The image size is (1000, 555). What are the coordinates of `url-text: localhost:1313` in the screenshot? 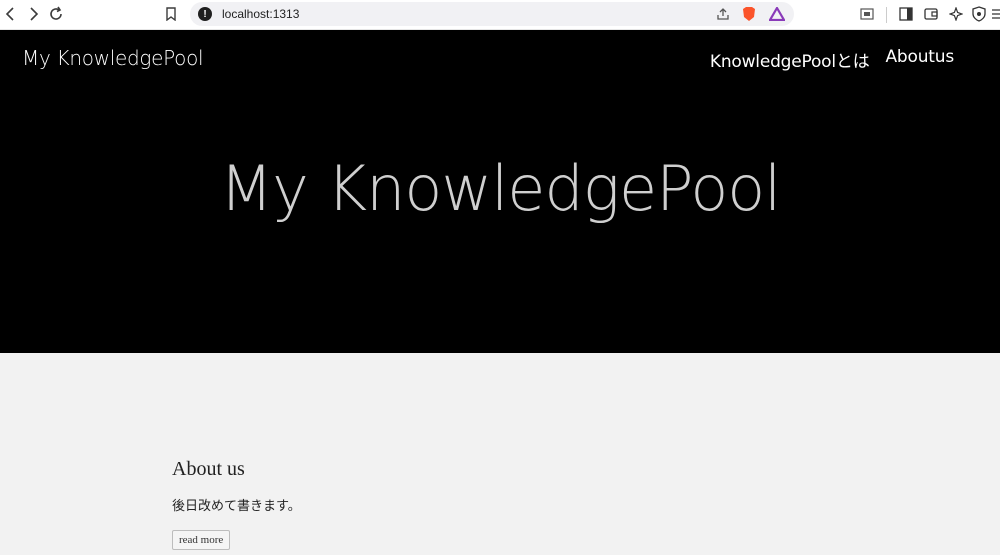 It's located at (260, 14).